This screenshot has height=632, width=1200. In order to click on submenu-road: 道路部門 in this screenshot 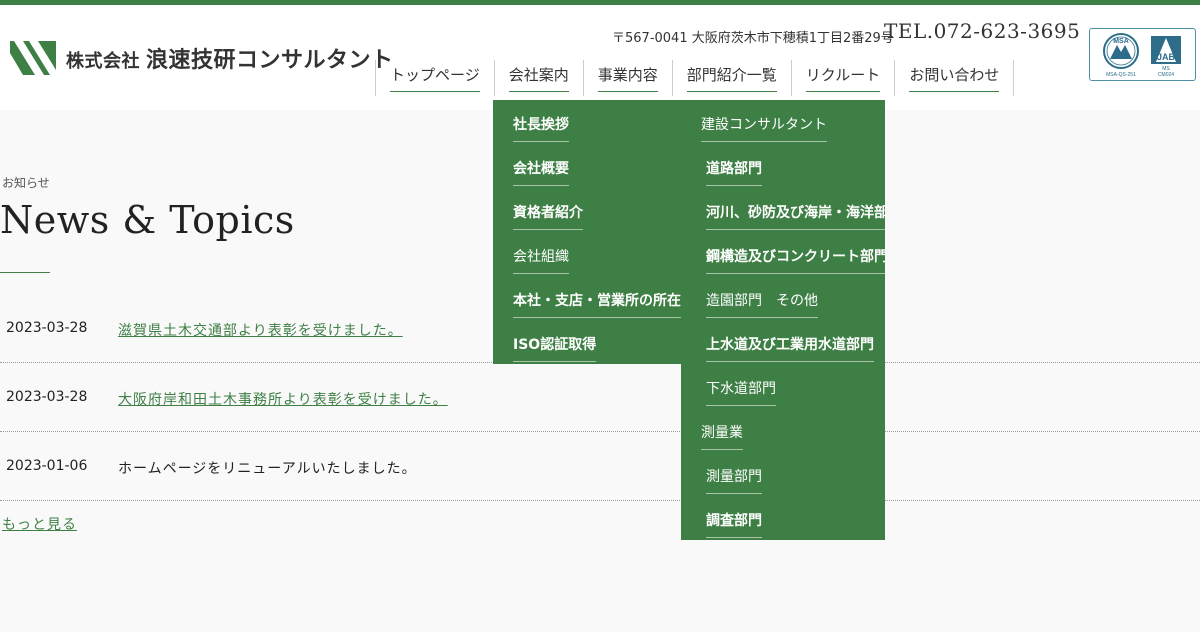, I will do `click(734, 172)`.